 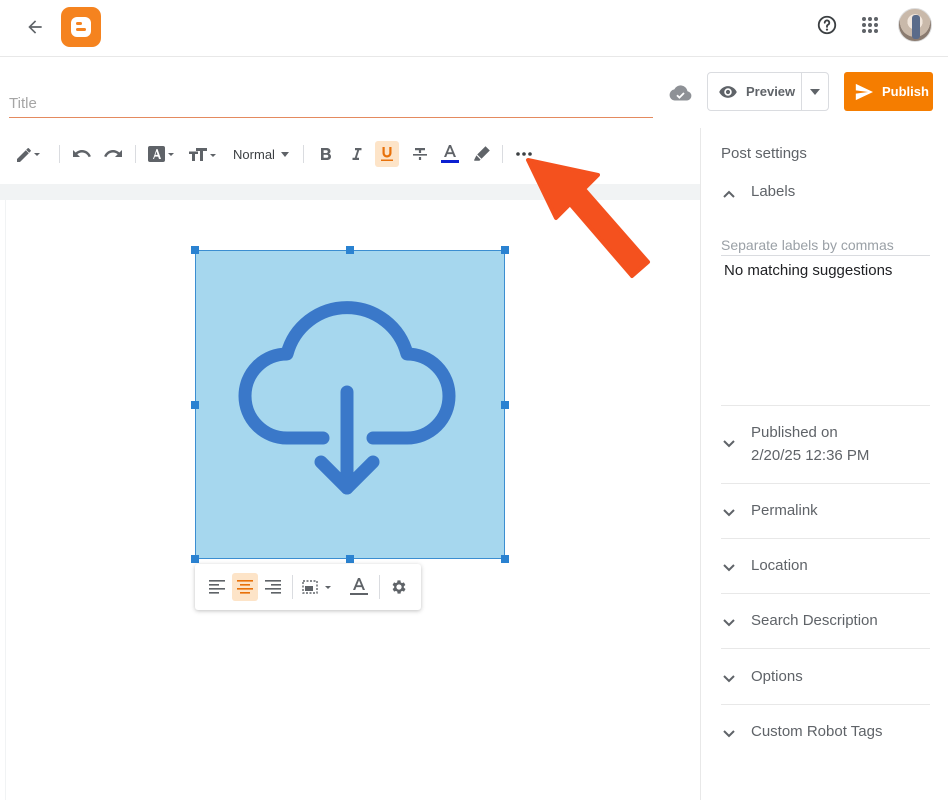 I want to click on align-center-button, so click(x=245, y=587).